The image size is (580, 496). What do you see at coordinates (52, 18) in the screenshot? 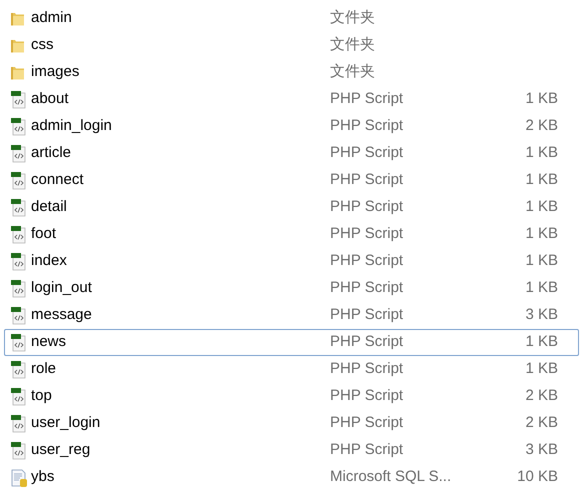
I see `file-name: admin` at bounding box center [52, 18].